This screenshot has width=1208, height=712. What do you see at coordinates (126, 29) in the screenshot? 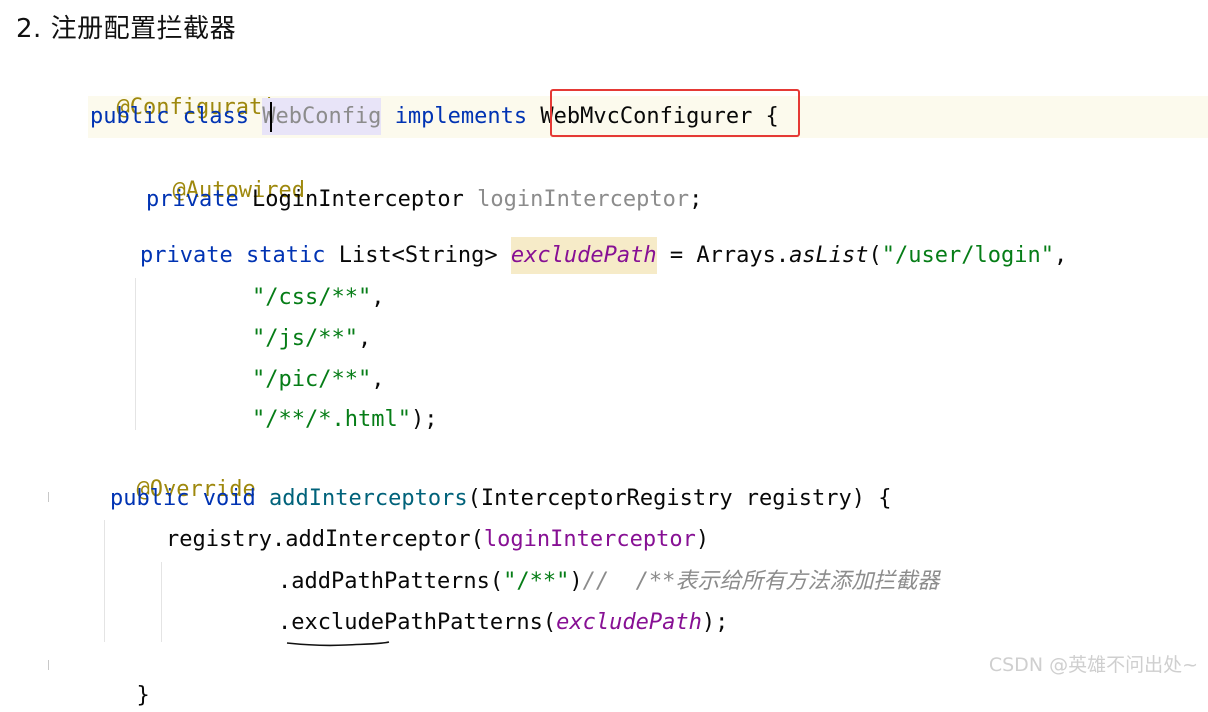
I see `section-heading: 2. 注册配置拦截器` at bounding box center [126, 29].